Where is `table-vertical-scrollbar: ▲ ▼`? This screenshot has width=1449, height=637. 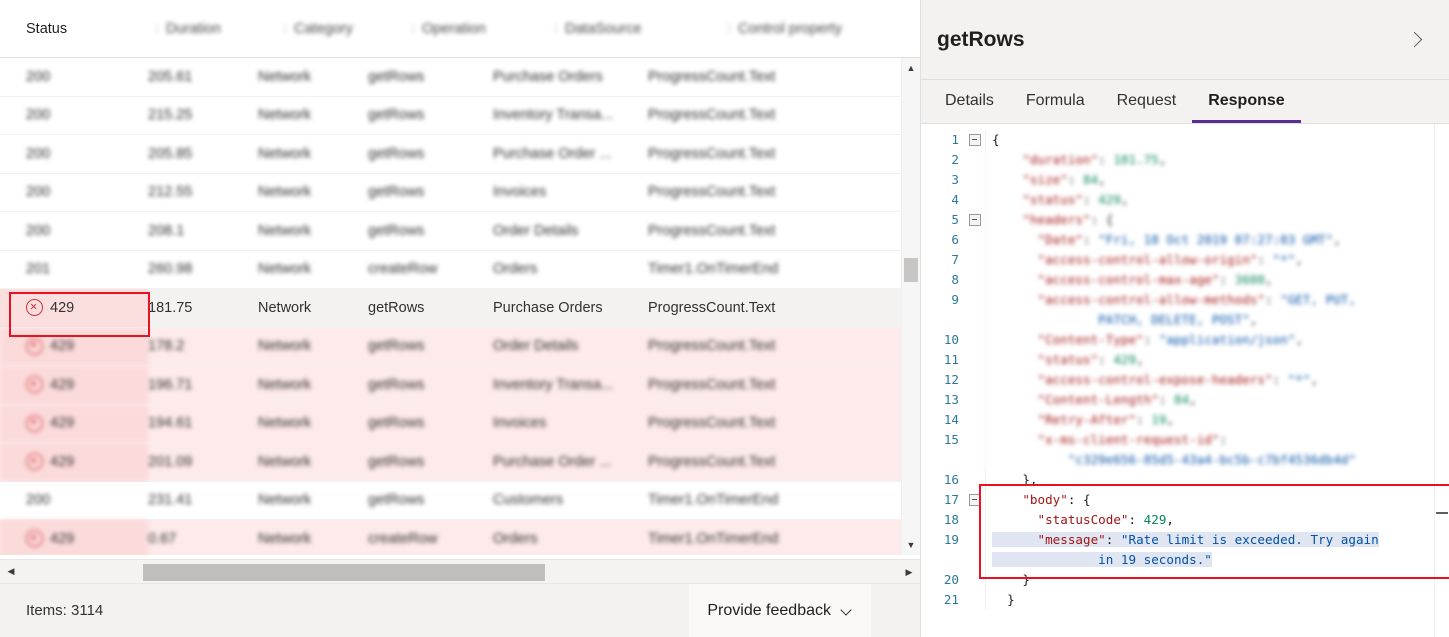 table-vertical-scrollbar: ▲ ▼ is located at coordinates (910, 306).